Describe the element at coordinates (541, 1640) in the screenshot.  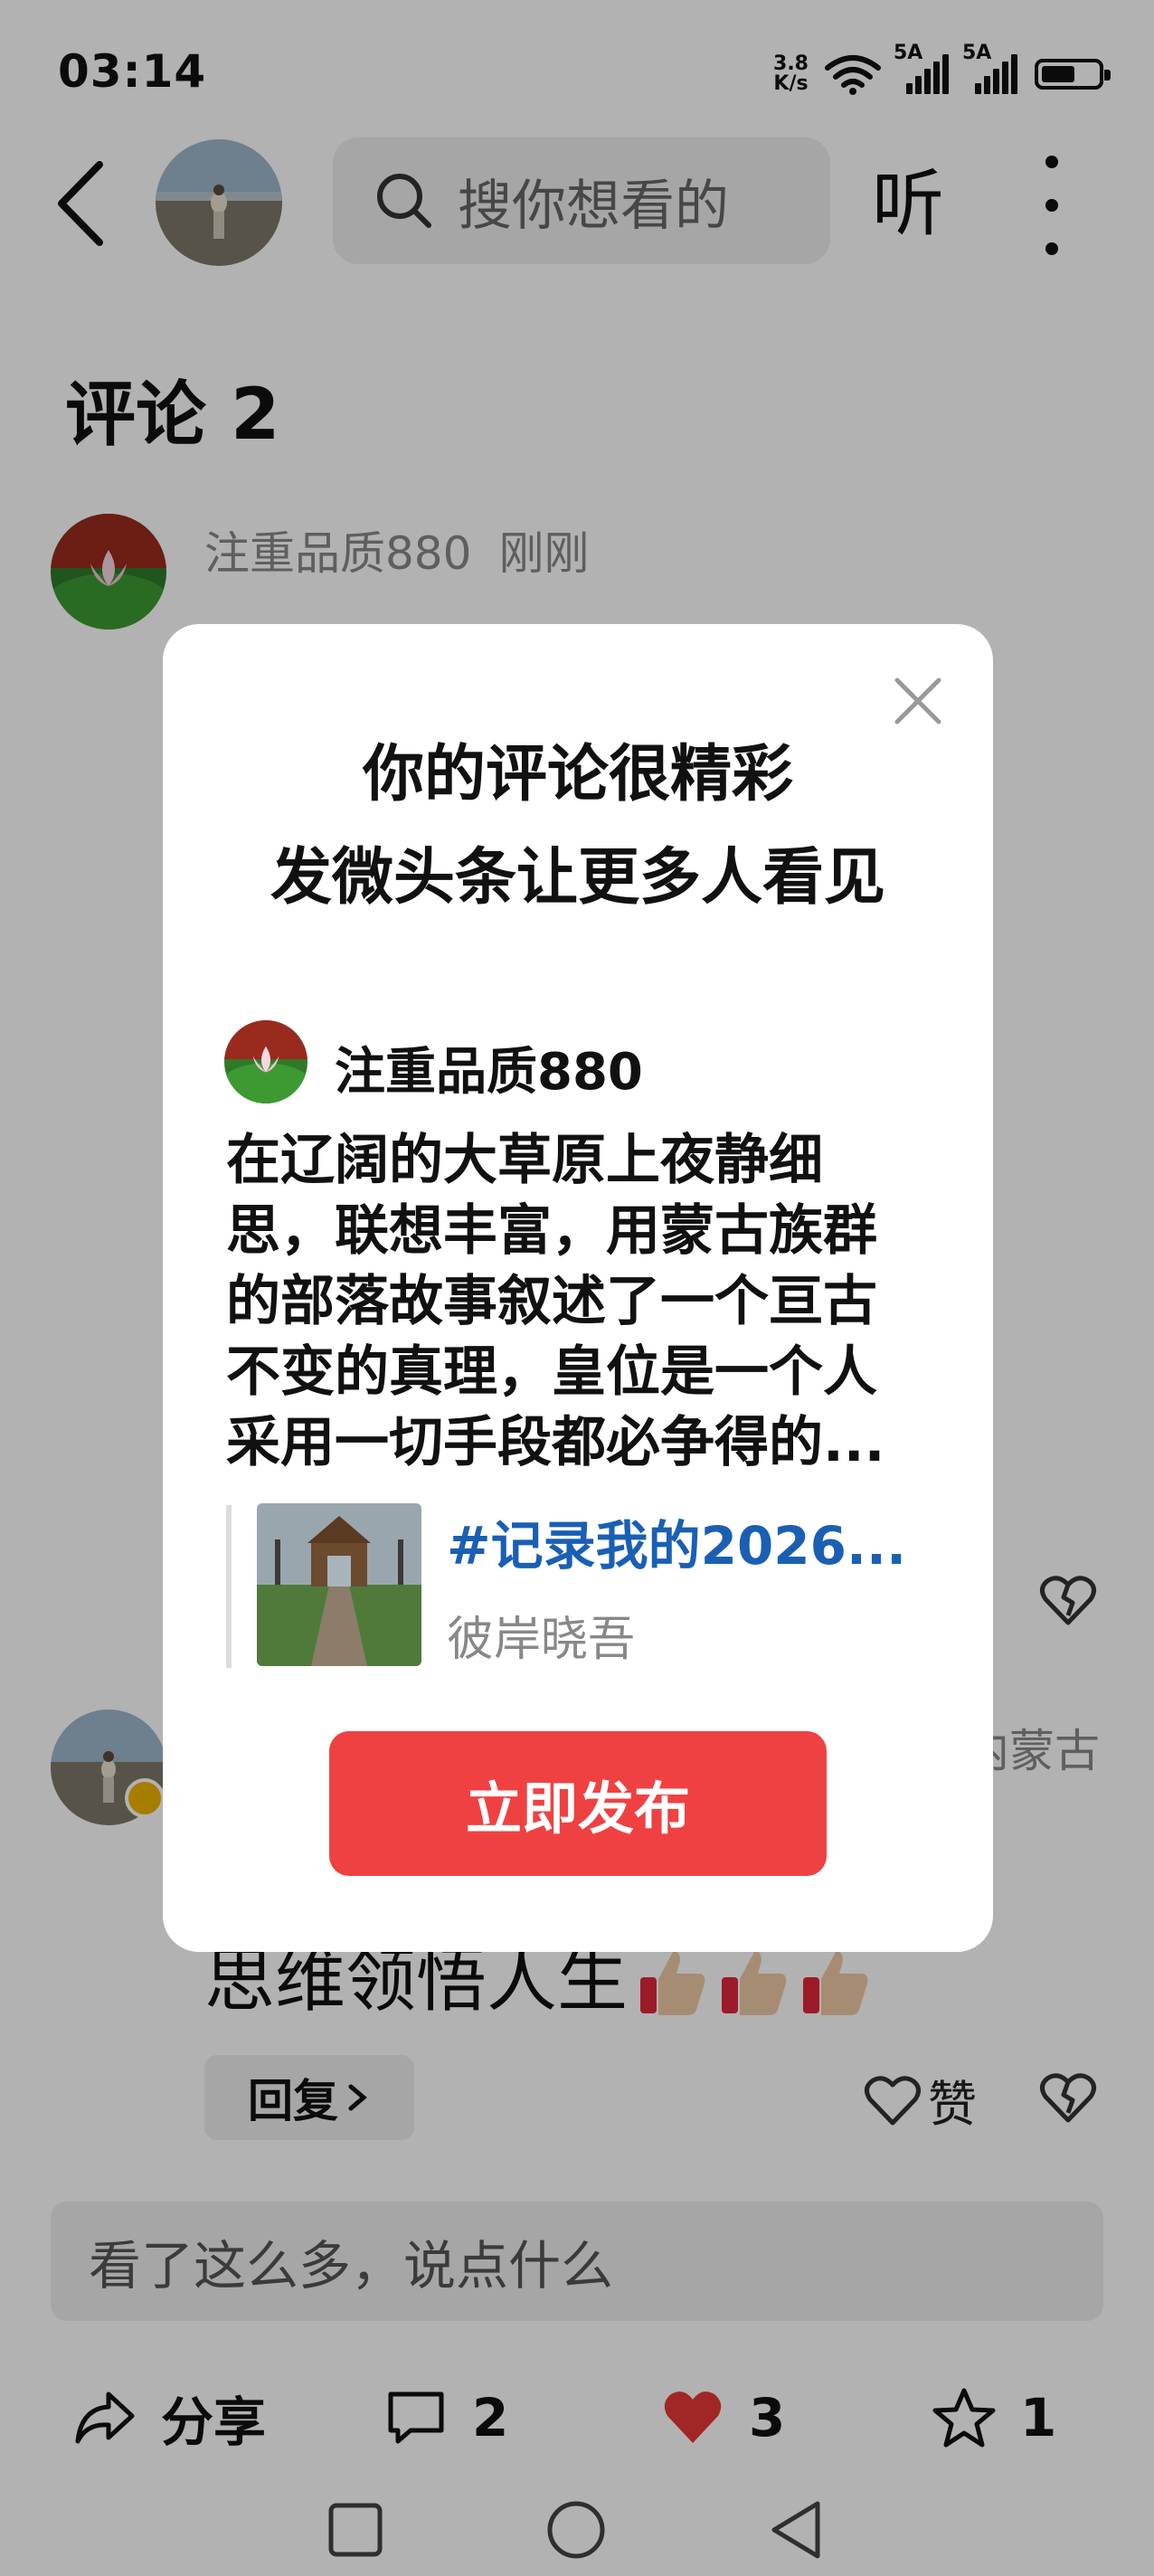
I see `quote-author: 彼岸晓吾` at that location.